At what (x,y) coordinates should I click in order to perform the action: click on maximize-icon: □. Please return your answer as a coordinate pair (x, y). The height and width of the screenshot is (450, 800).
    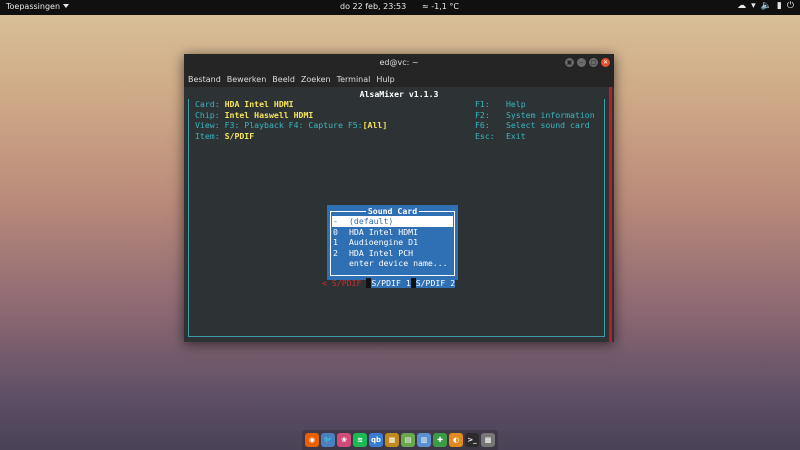
    Looking at the image, I should click on (593, 62).